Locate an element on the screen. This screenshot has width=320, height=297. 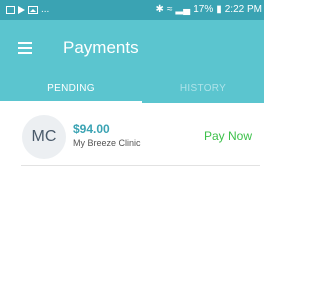
tab-history: HISTORY is located at coordinates (203, 89).